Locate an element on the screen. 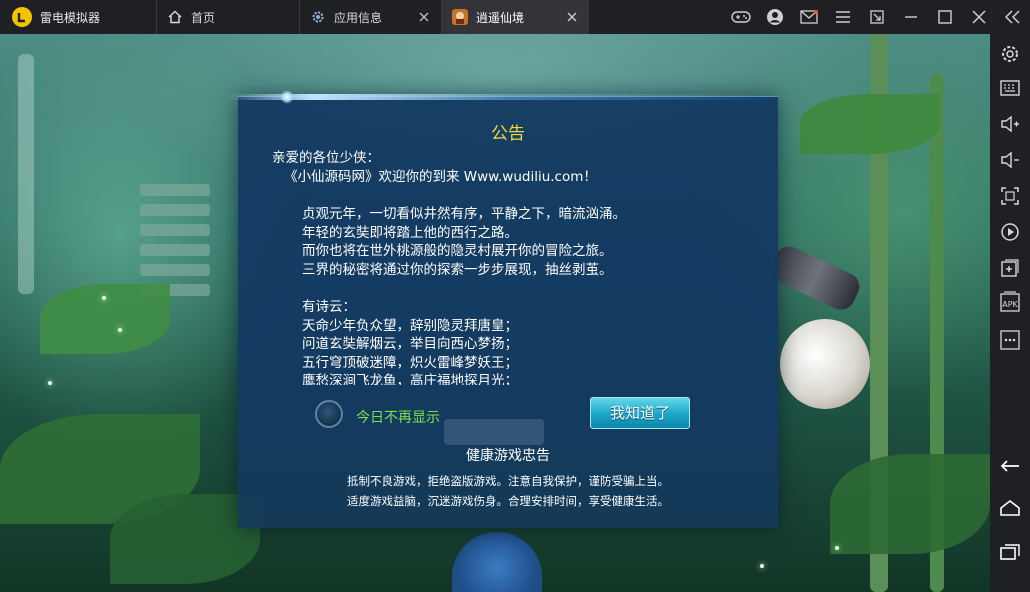 The width and height of the screenshot is (1030, 592). apk-label: APK is located at coordinates (1010, 304).